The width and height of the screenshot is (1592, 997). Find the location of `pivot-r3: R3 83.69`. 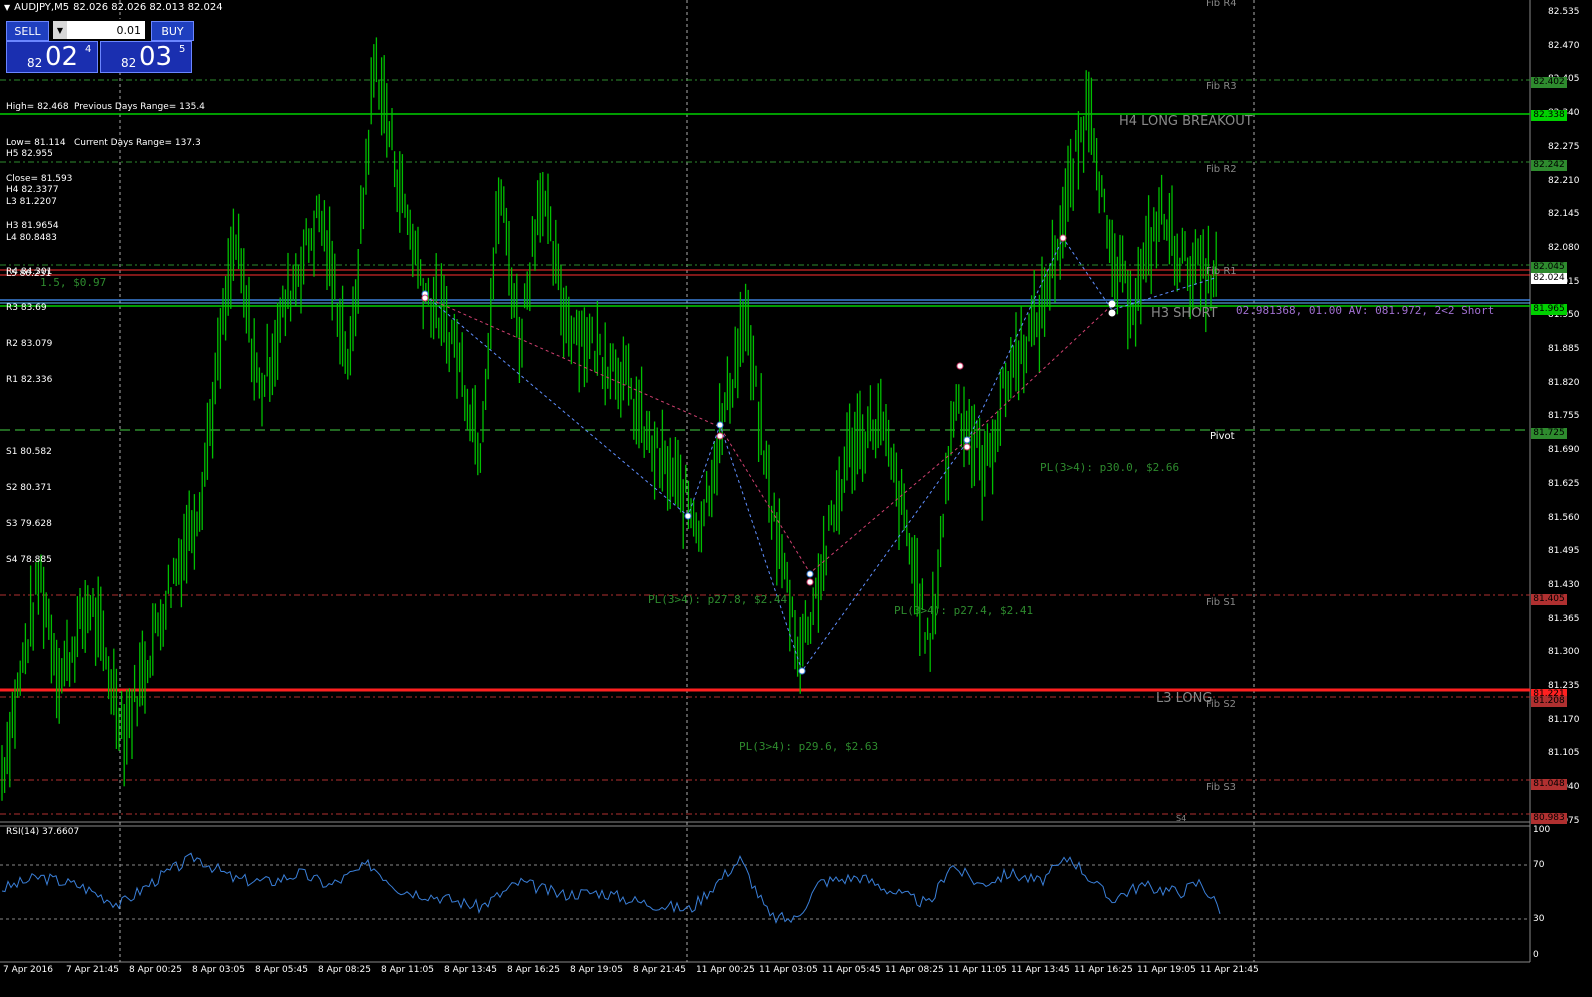

pivot-r3: R3 83.69 is located at coordinates (26, 308).